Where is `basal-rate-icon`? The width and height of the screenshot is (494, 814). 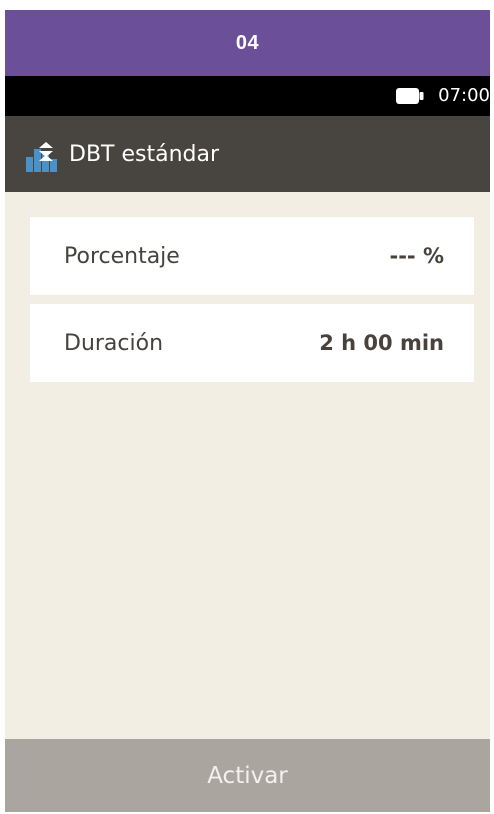
basal-rate-icon is located at coordinates (42, 156).